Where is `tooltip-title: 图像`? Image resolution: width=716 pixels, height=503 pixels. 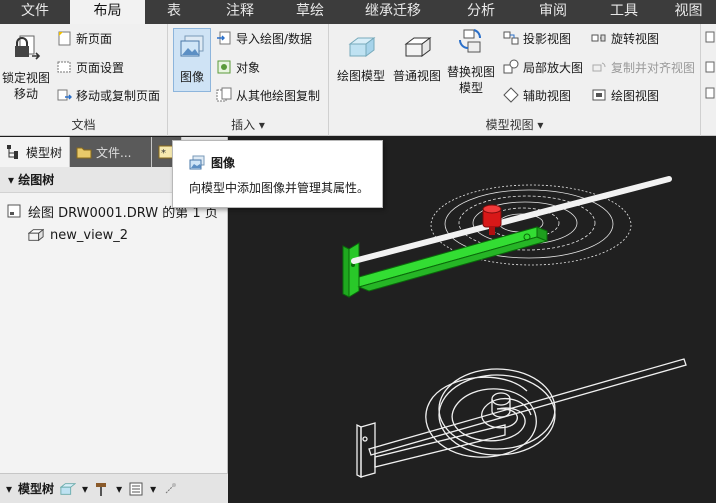 tooltip-title: 图像 is located at coordinates (212, 162).